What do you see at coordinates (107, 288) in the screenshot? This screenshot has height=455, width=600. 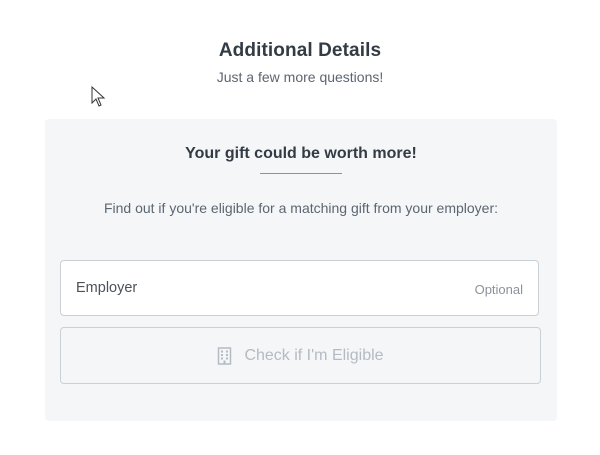 I see `employer-field-label: Employer` at bounding box center [107, 288].